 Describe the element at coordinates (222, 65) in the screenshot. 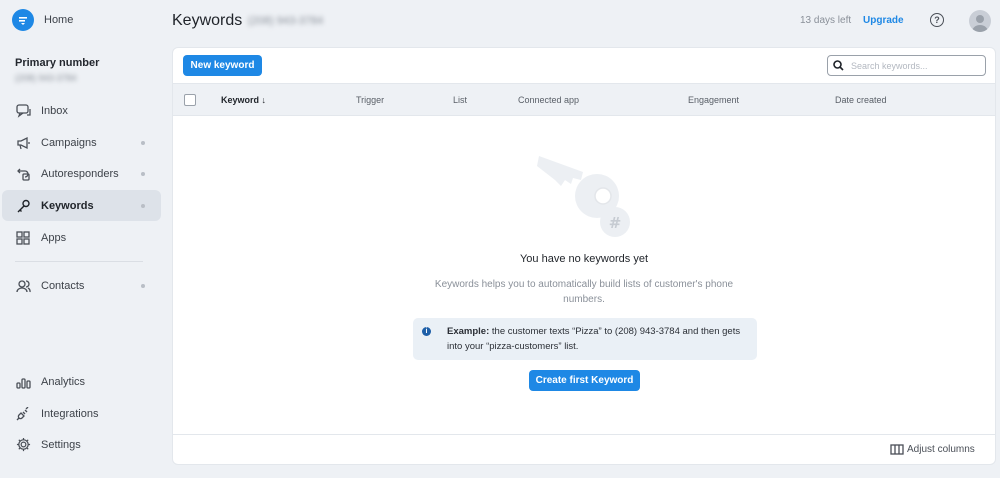

I see `new-keyword-button: New keyword` at that location.